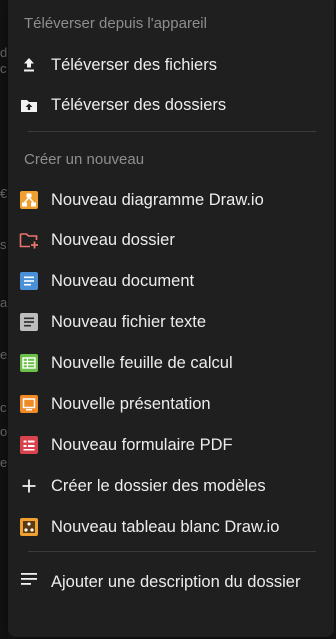 The image size is (336, 639). I want to click on new-folder-menu-item: Nouveau dossier, so click(171, 240).